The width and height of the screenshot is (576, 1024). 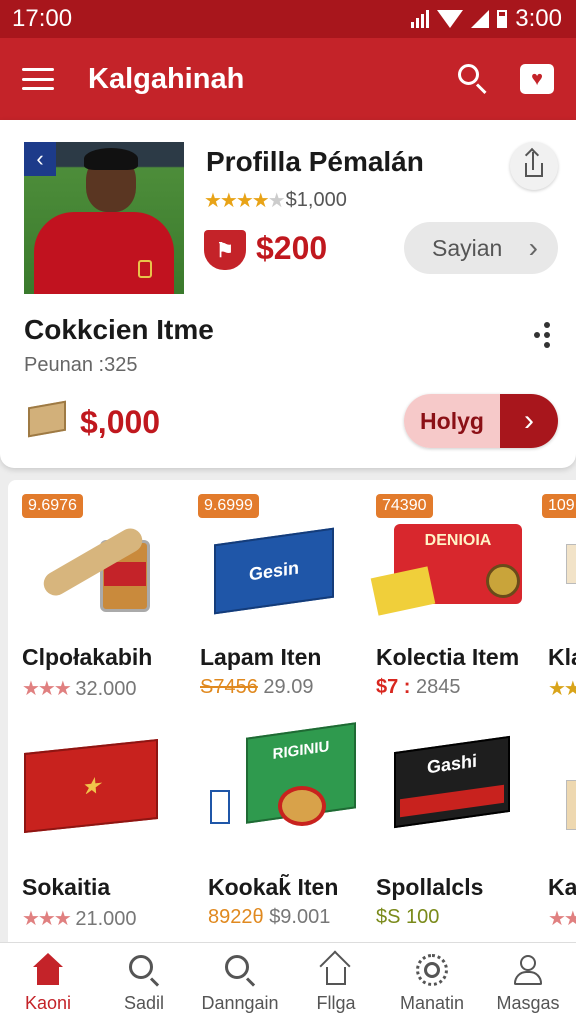 What do you see at coordinates (467, 247) in the screenshot?
I see `sayian-label: Sayian` at bounding box center [467, 247].